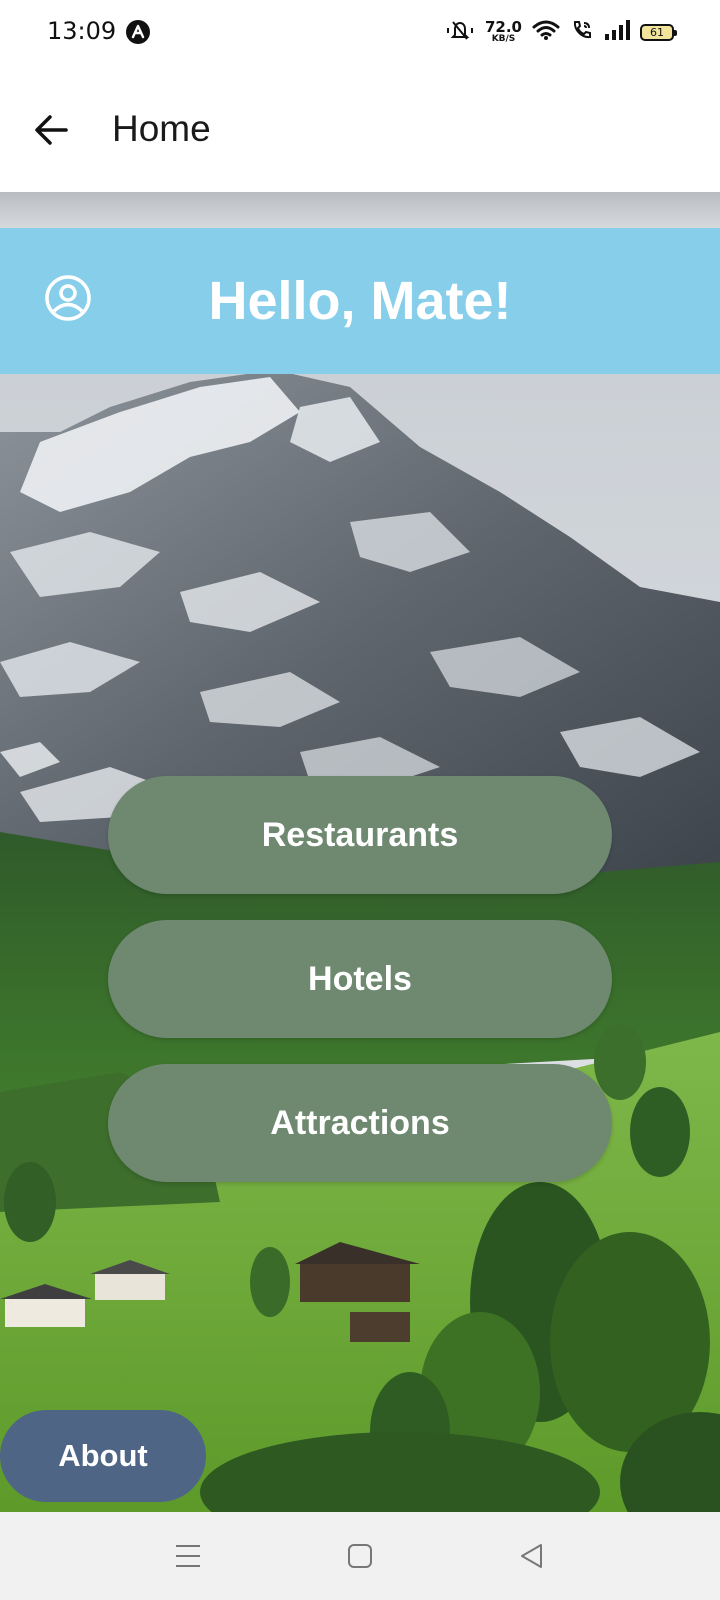 The width and height of the screenshot is (720, 1600). I want to click on wifi-icon, so click(546, 32).